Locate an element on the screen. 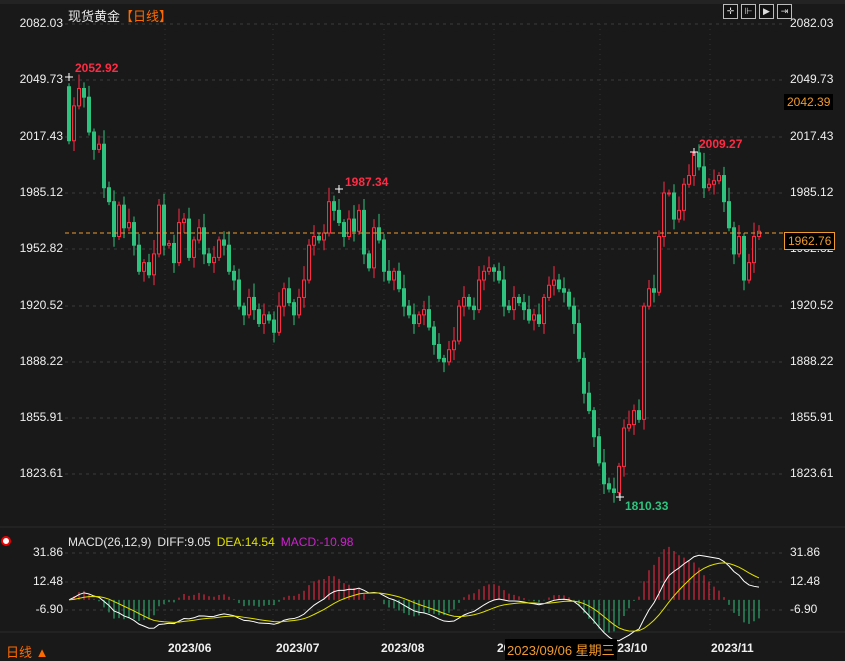 The width and height of the screenshot is (845, 661). period-switch: 日线 ▲ is located at coordinates (27, 651).